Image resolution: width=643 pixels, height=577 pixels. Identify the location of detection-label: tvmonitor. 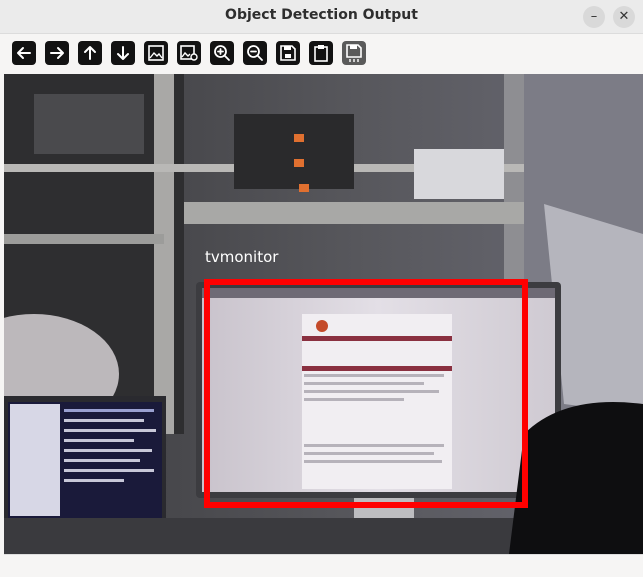
(242, 257).